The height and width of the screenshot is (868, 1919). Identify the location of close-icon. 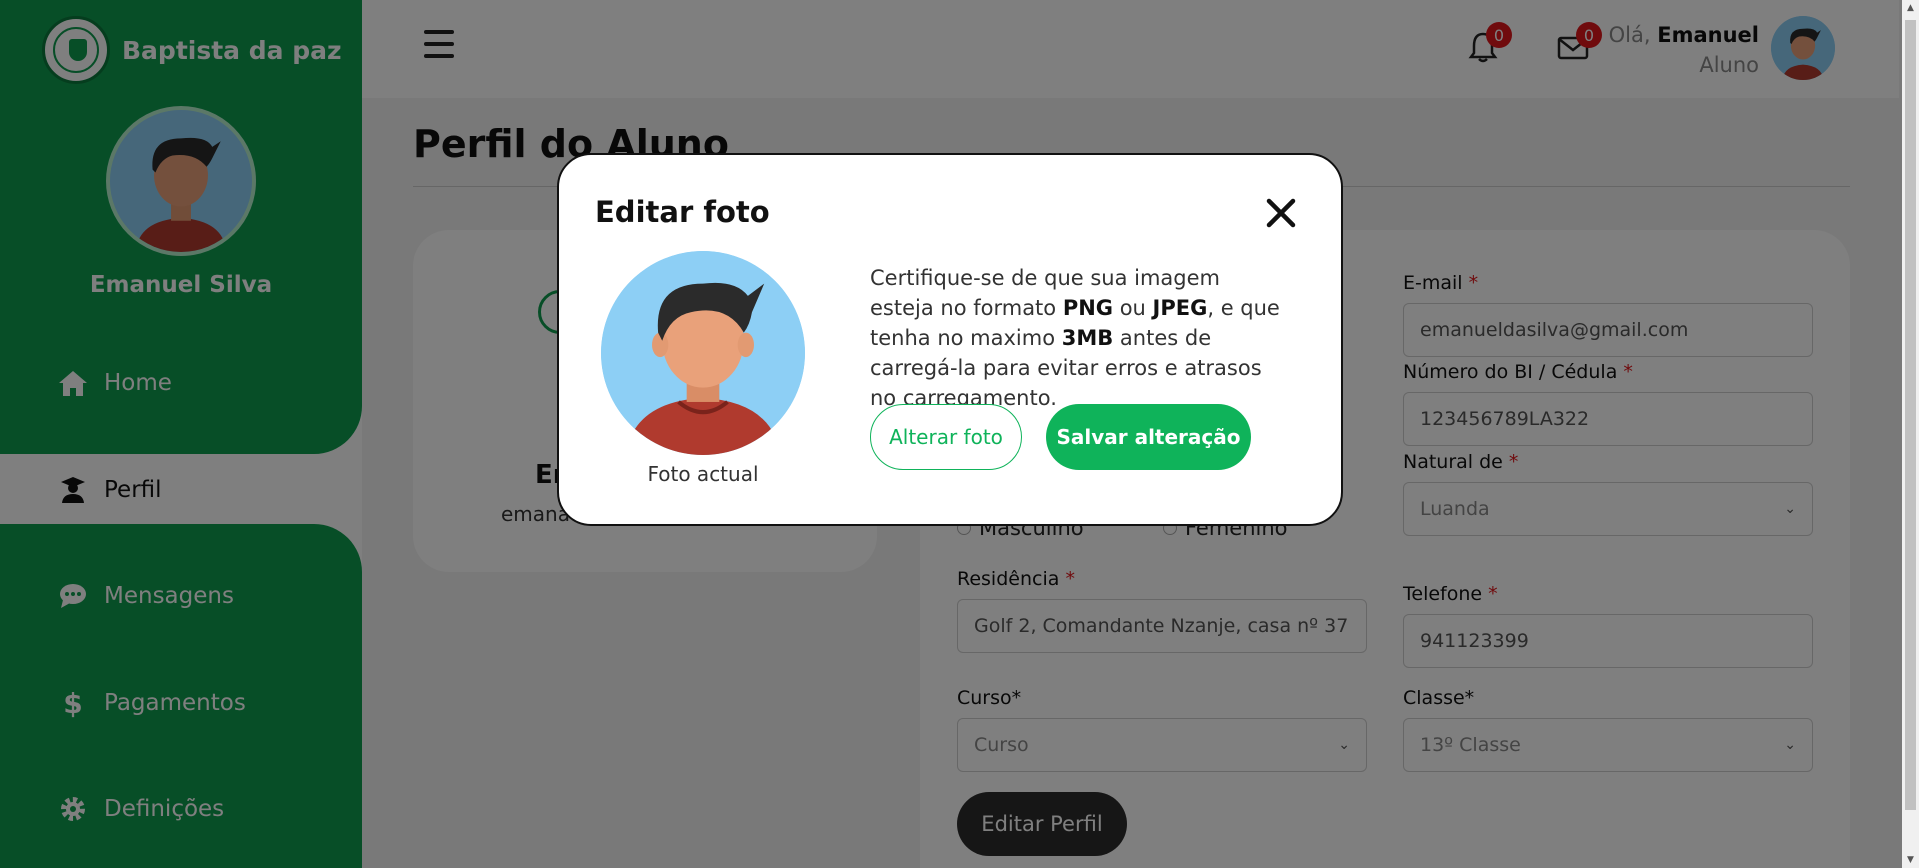
(1281, 213).